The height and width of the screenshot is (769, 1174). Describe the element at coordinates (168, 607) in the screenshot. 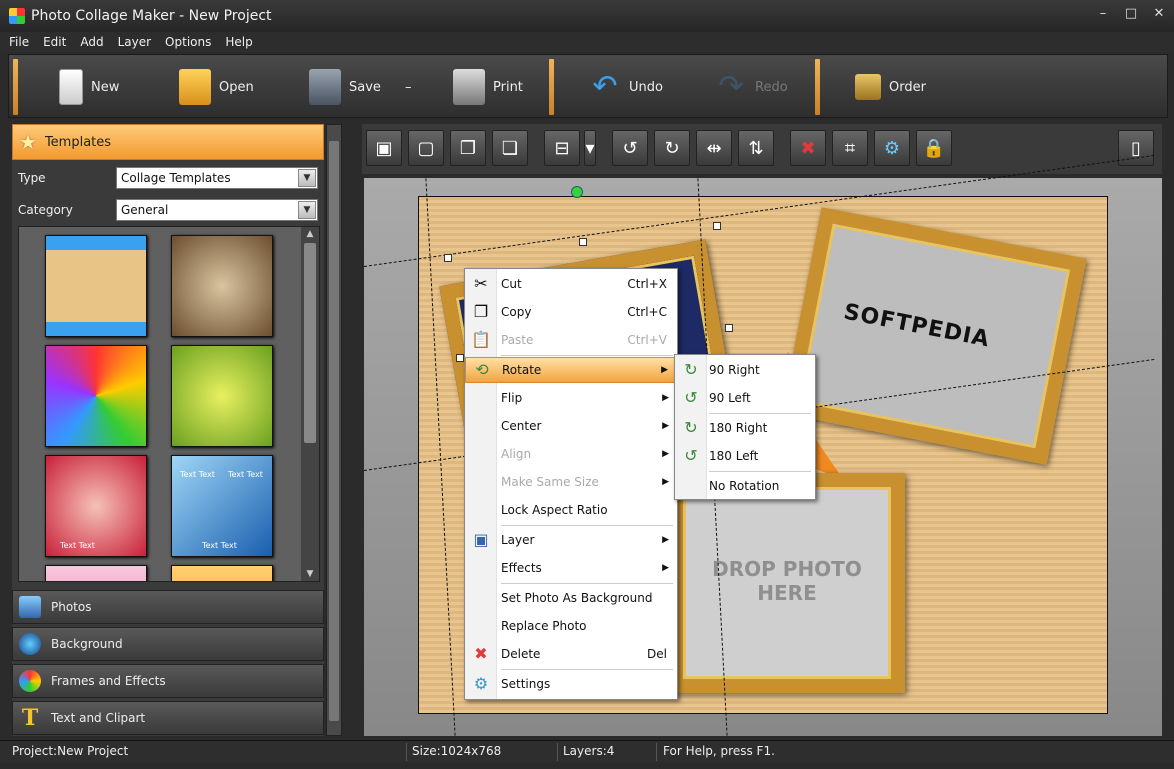

I see `tab-photos: Photos` at that location.